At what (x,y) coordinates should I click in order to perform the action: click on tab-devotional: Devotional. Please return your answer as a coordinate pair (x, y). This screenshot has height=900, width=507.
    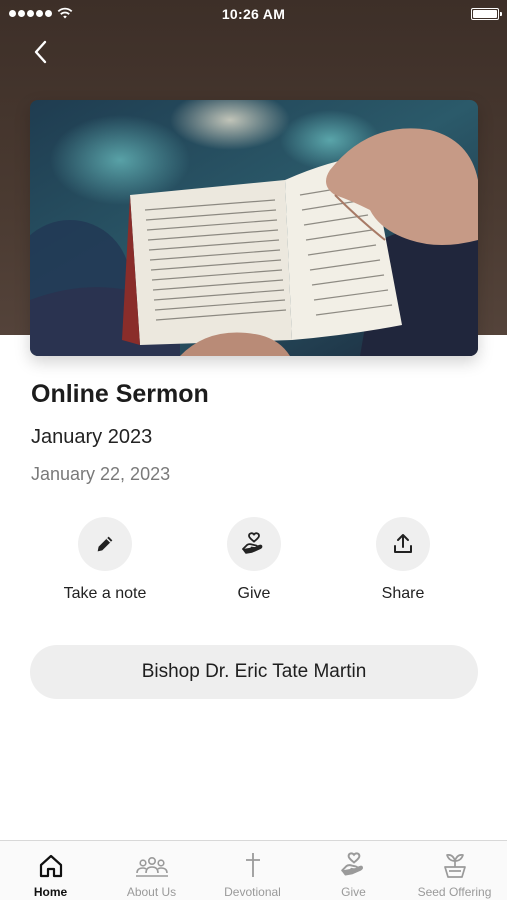
    Looking at the image, I should click on (252, 870).